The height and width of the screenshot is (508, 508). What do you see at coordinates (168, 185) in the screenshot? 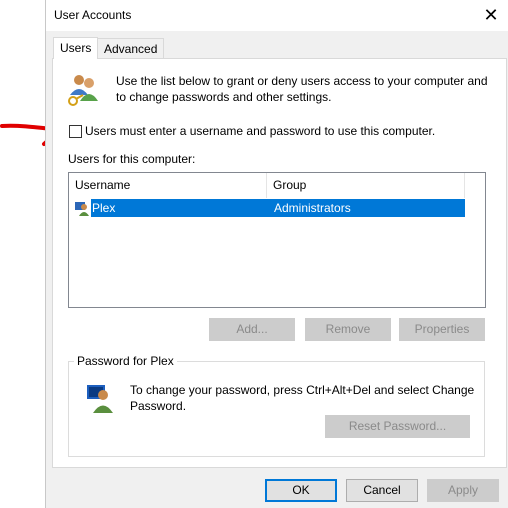
I see `column-header-username: Username` at bounding box center [168, 185].